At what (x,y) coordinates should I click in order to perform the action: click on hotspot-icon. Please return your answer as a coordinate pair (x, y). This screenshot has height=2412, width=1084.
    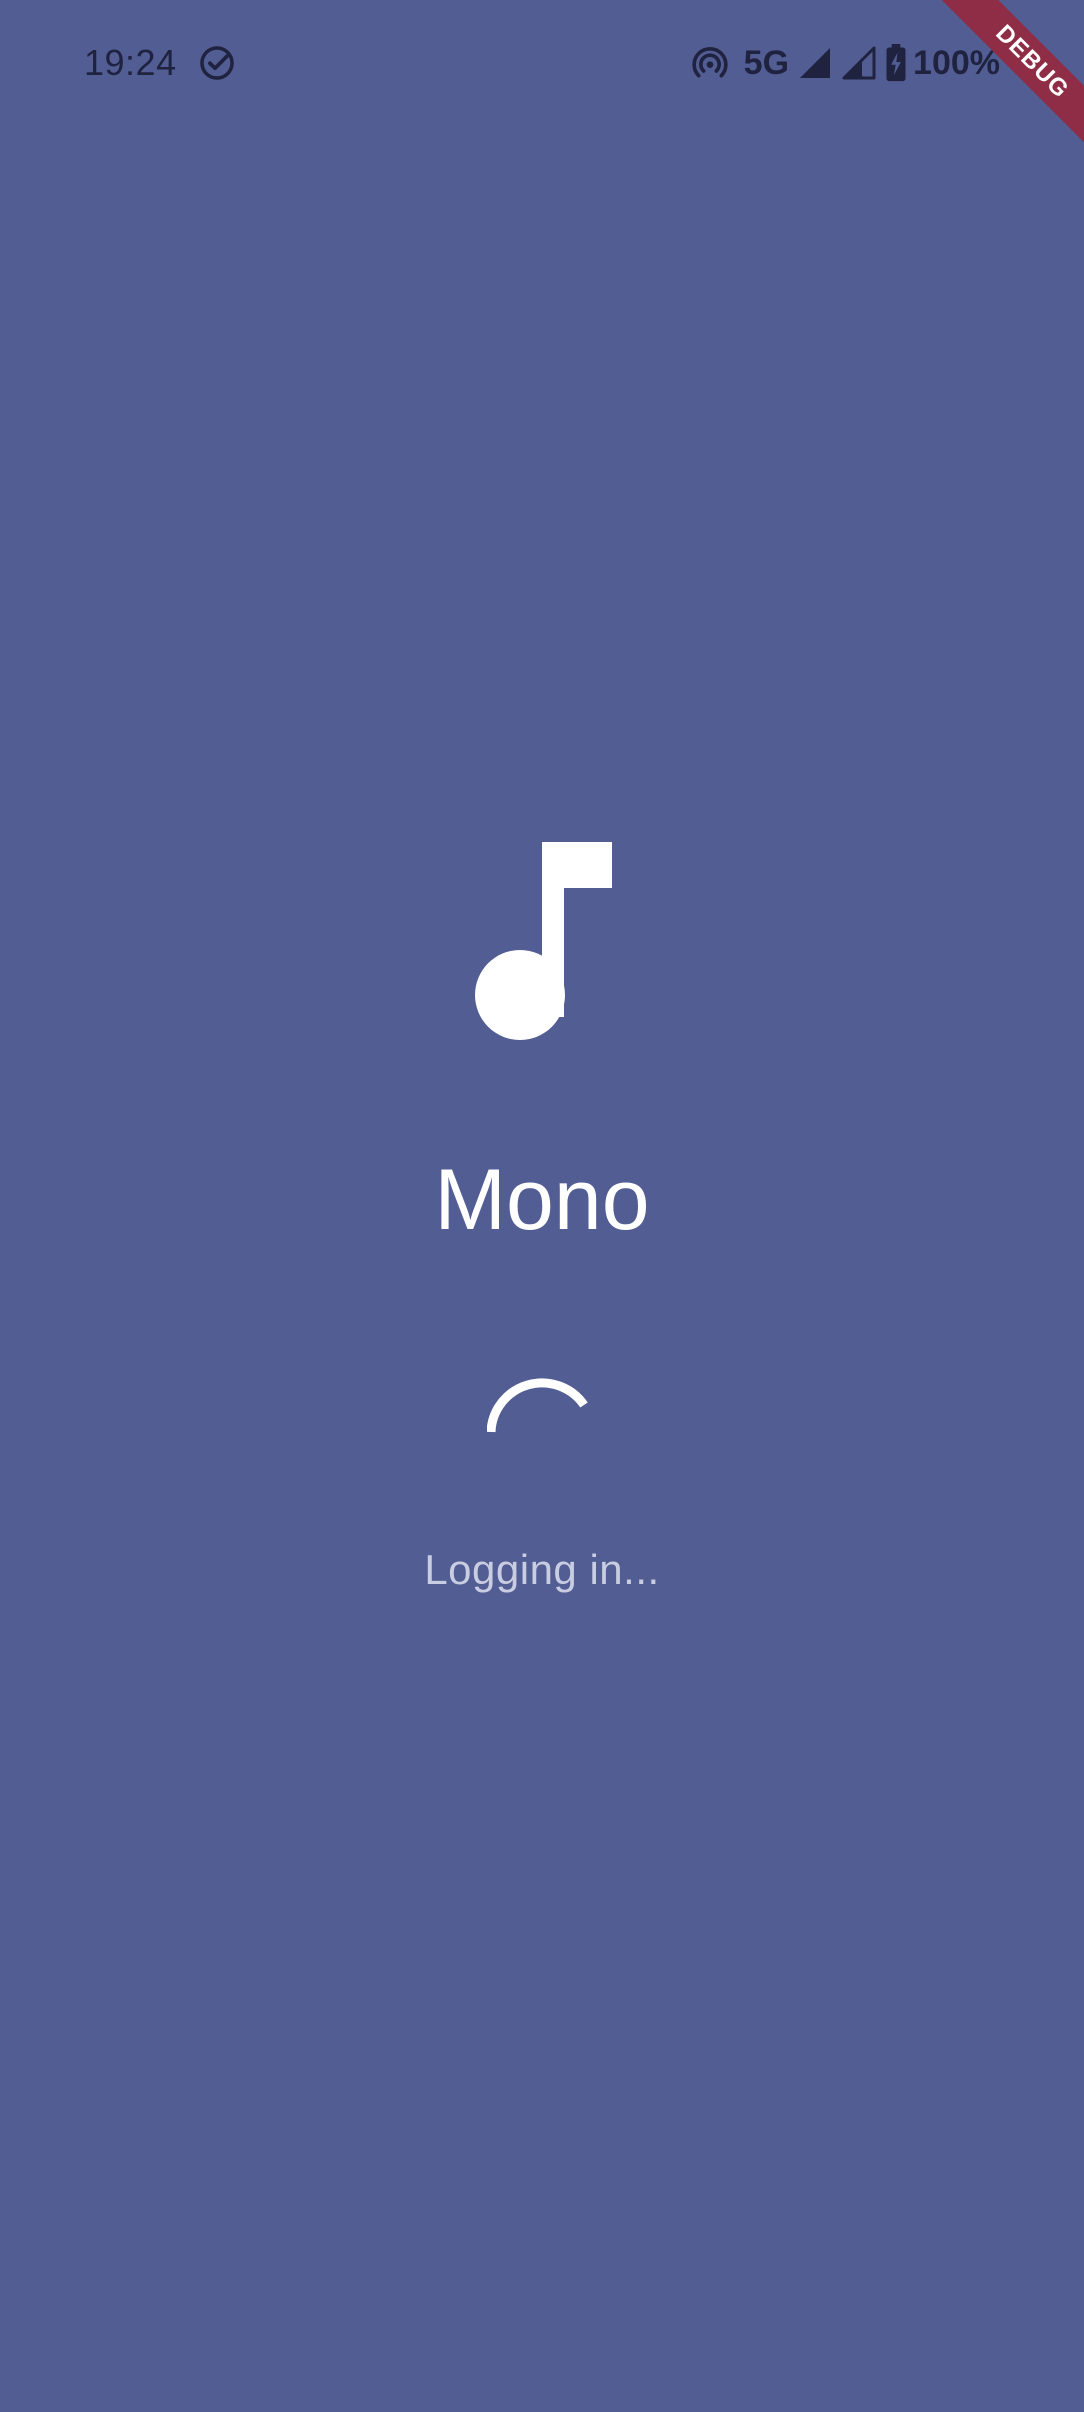
    Looking at the image, I should click on (710, 62).